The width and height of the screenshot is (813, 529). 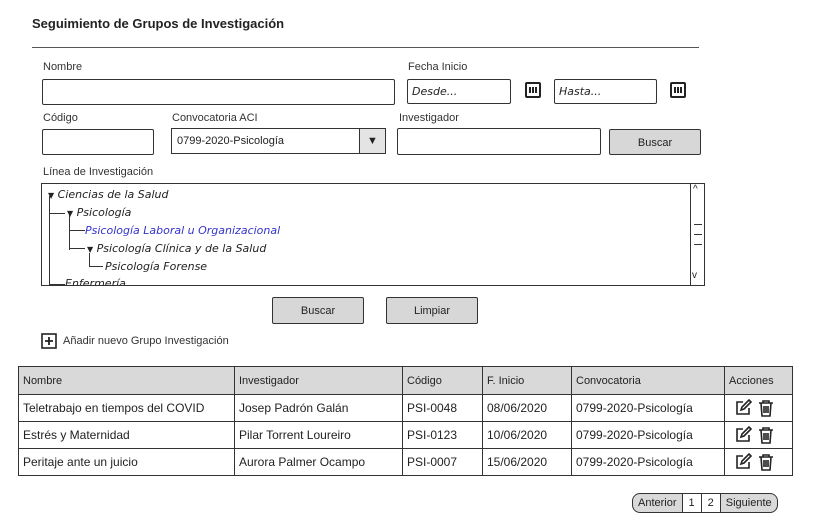 I want to click on pagination: Anterior 1 2 Siguiente, so click(x=705, y=503).